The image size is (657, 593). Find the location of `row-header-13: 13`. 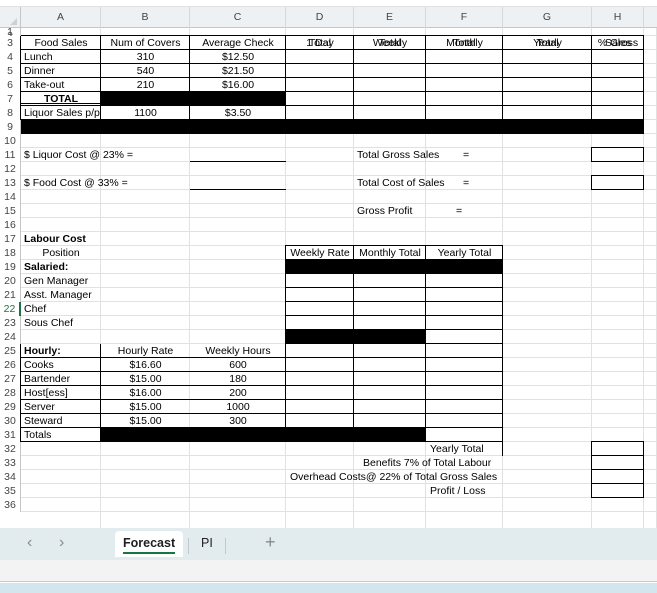

row-header-13: 13 is located at coordinates (10, 183).